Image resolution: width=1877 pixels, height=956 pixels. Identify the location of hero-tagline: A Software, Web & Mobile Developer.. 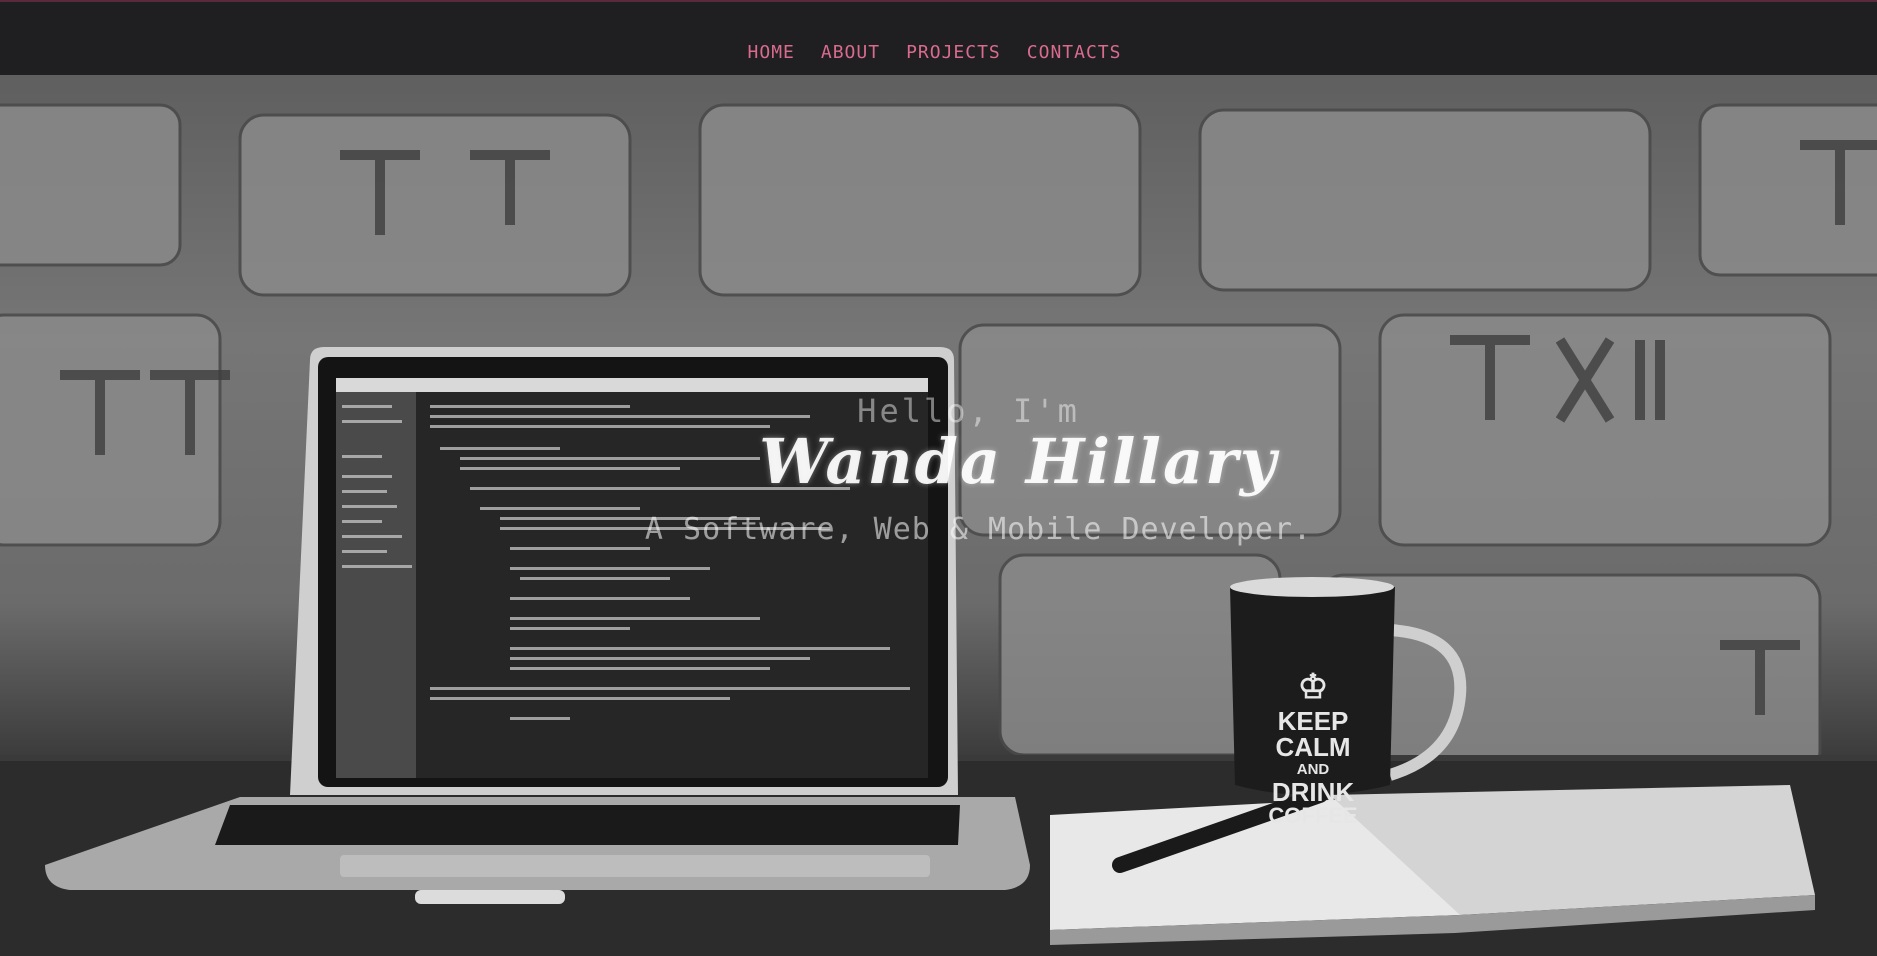
(978, 529).